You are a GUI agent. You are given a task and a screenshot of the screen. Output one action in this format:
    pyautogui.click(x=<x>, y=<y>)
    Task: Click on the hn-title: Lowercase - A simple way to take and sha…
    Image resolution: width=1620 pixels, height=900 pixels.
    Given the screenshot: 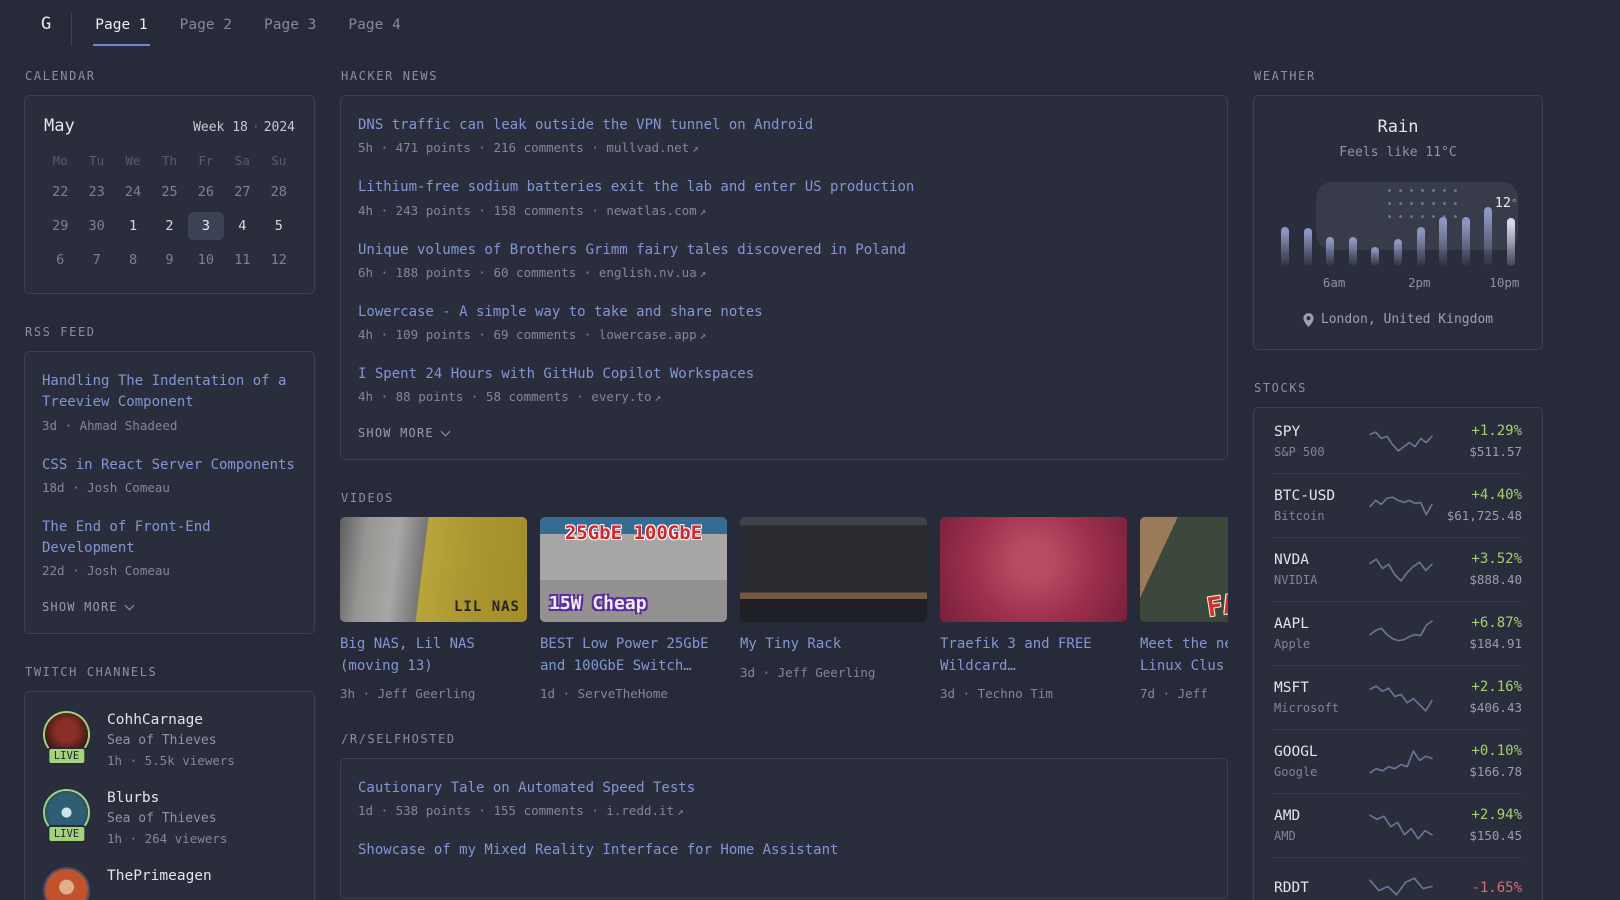 What is the action you would take?
    pyautogui.click(x=784, y=312)
    